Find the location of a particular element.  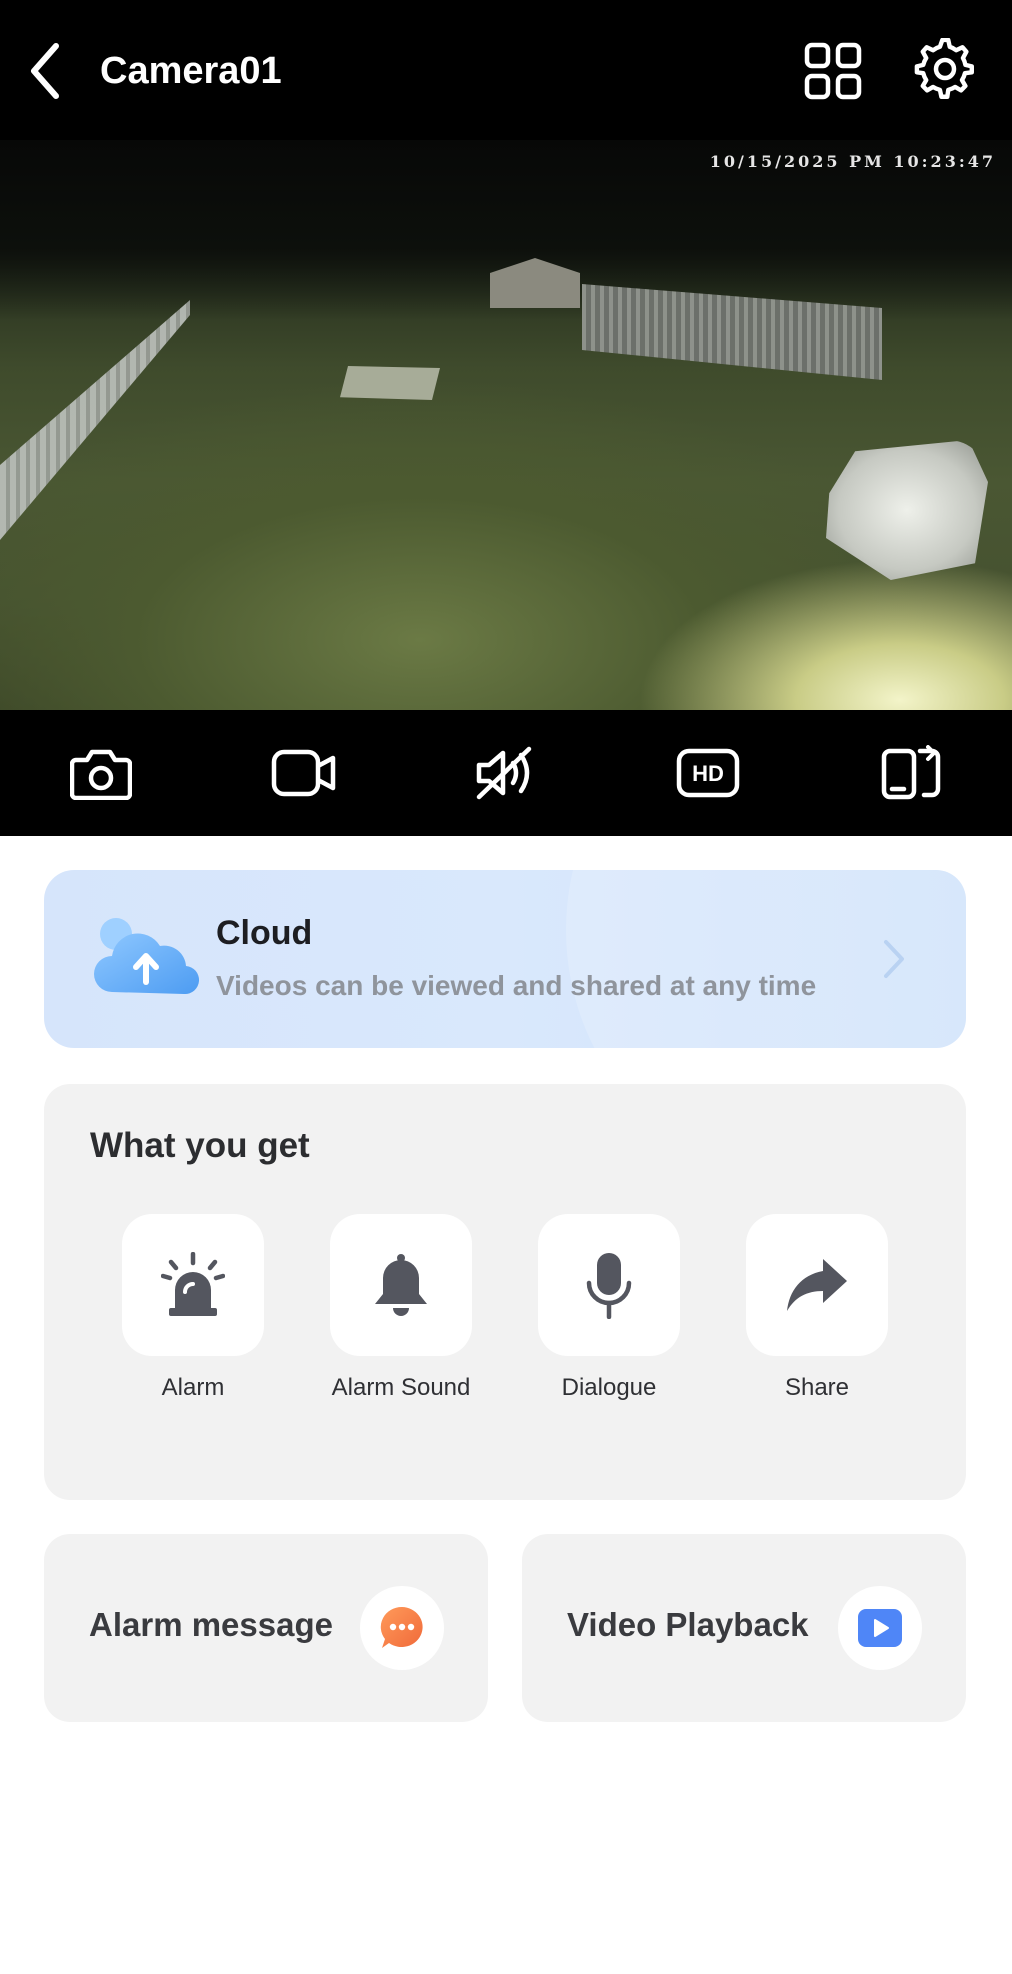

gear-icon is located at coordinates (944, 68).